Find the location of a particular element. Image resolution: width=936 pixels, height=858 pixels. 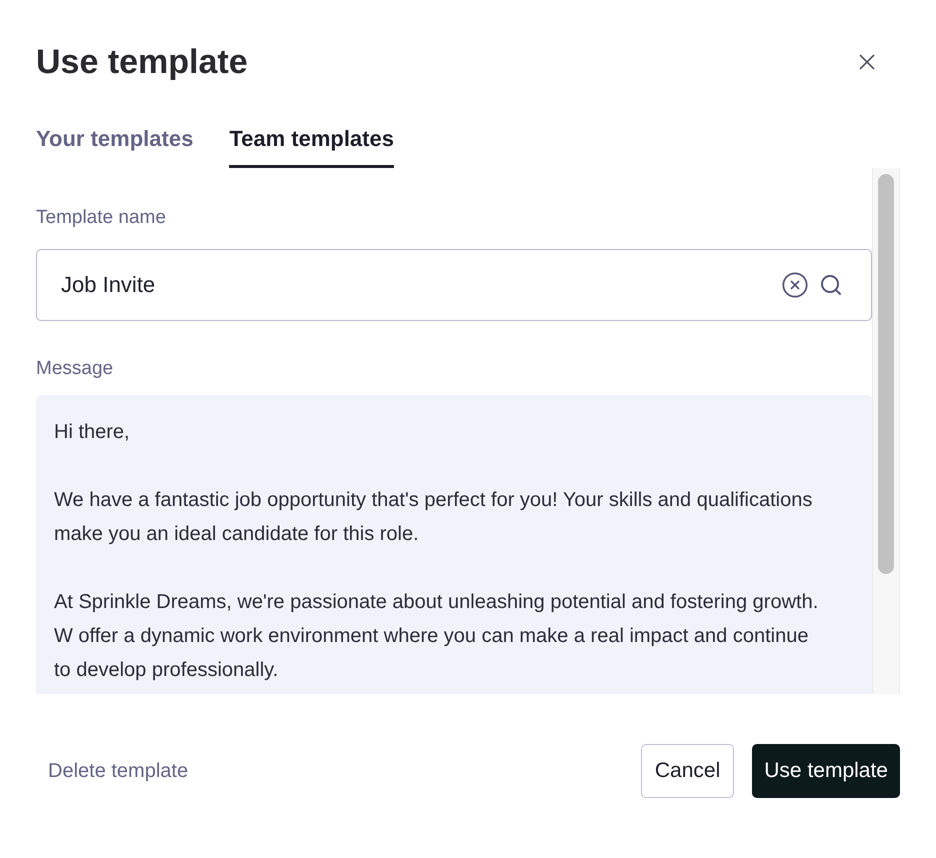

scrollbar is located at coordinates (886, 431).